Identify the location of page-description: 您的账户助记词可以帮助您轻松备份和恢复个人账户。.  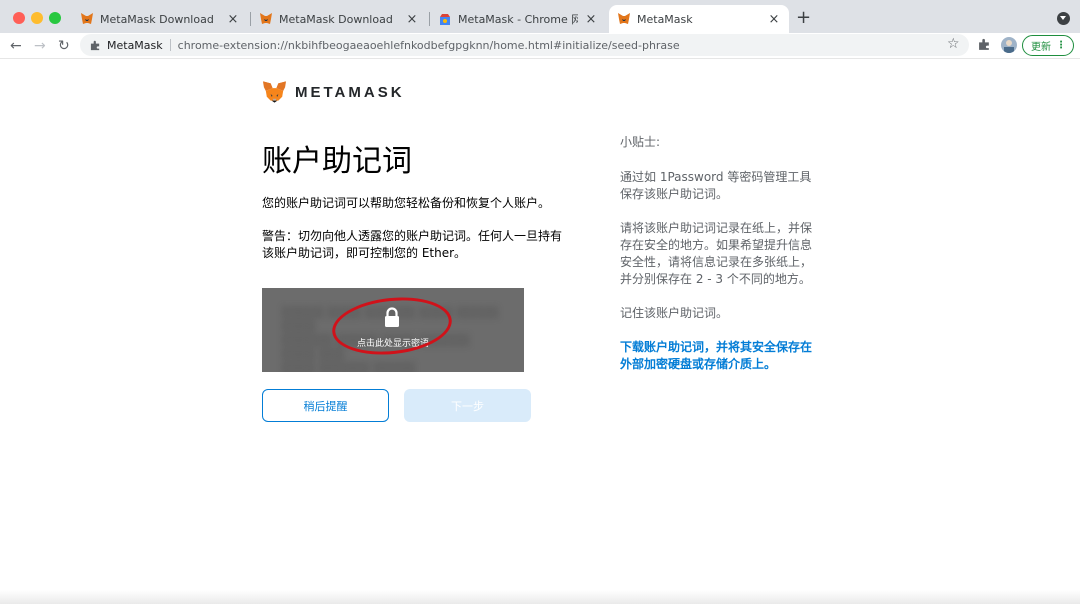
(406, 203).